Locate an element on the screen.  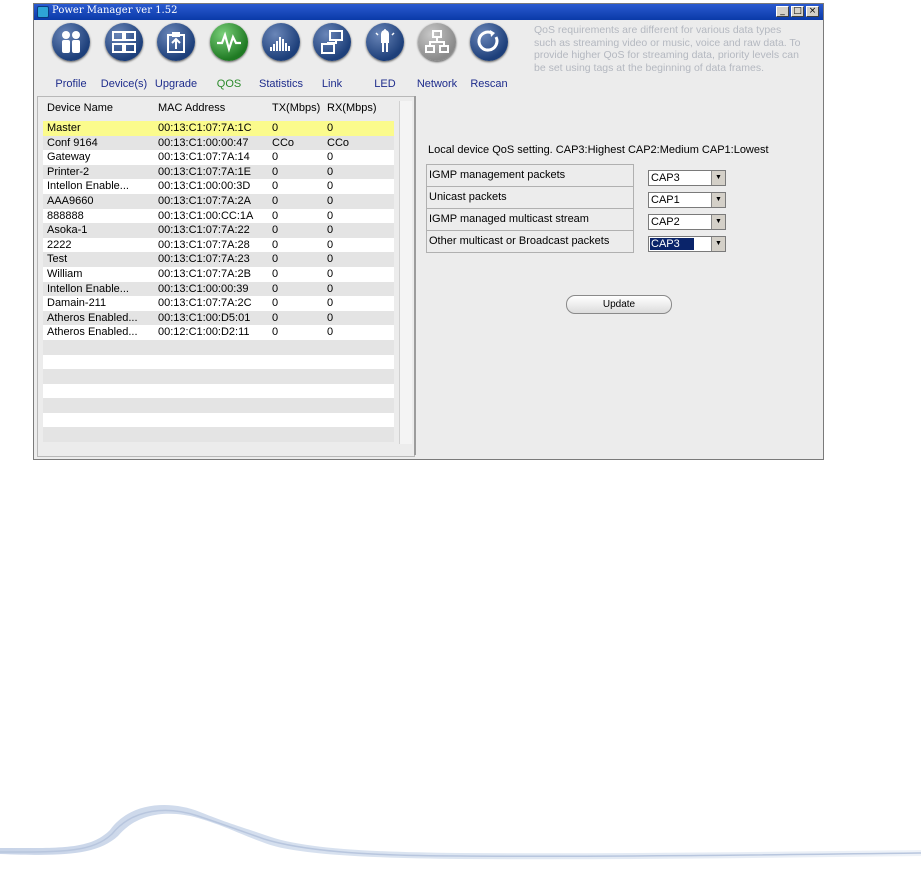
select-value: CAP2 is located at coordinates (665, 222).